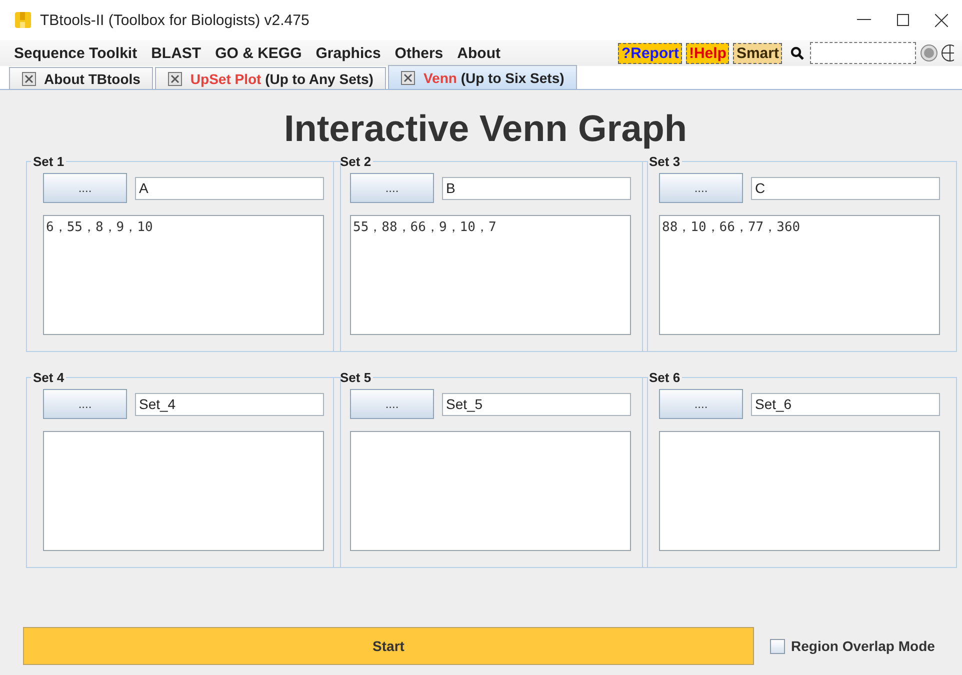  Describe the element at coordinates (183, 275) in the screenshot. I see `set-items-field: 6，55，8，9，10` at that location.